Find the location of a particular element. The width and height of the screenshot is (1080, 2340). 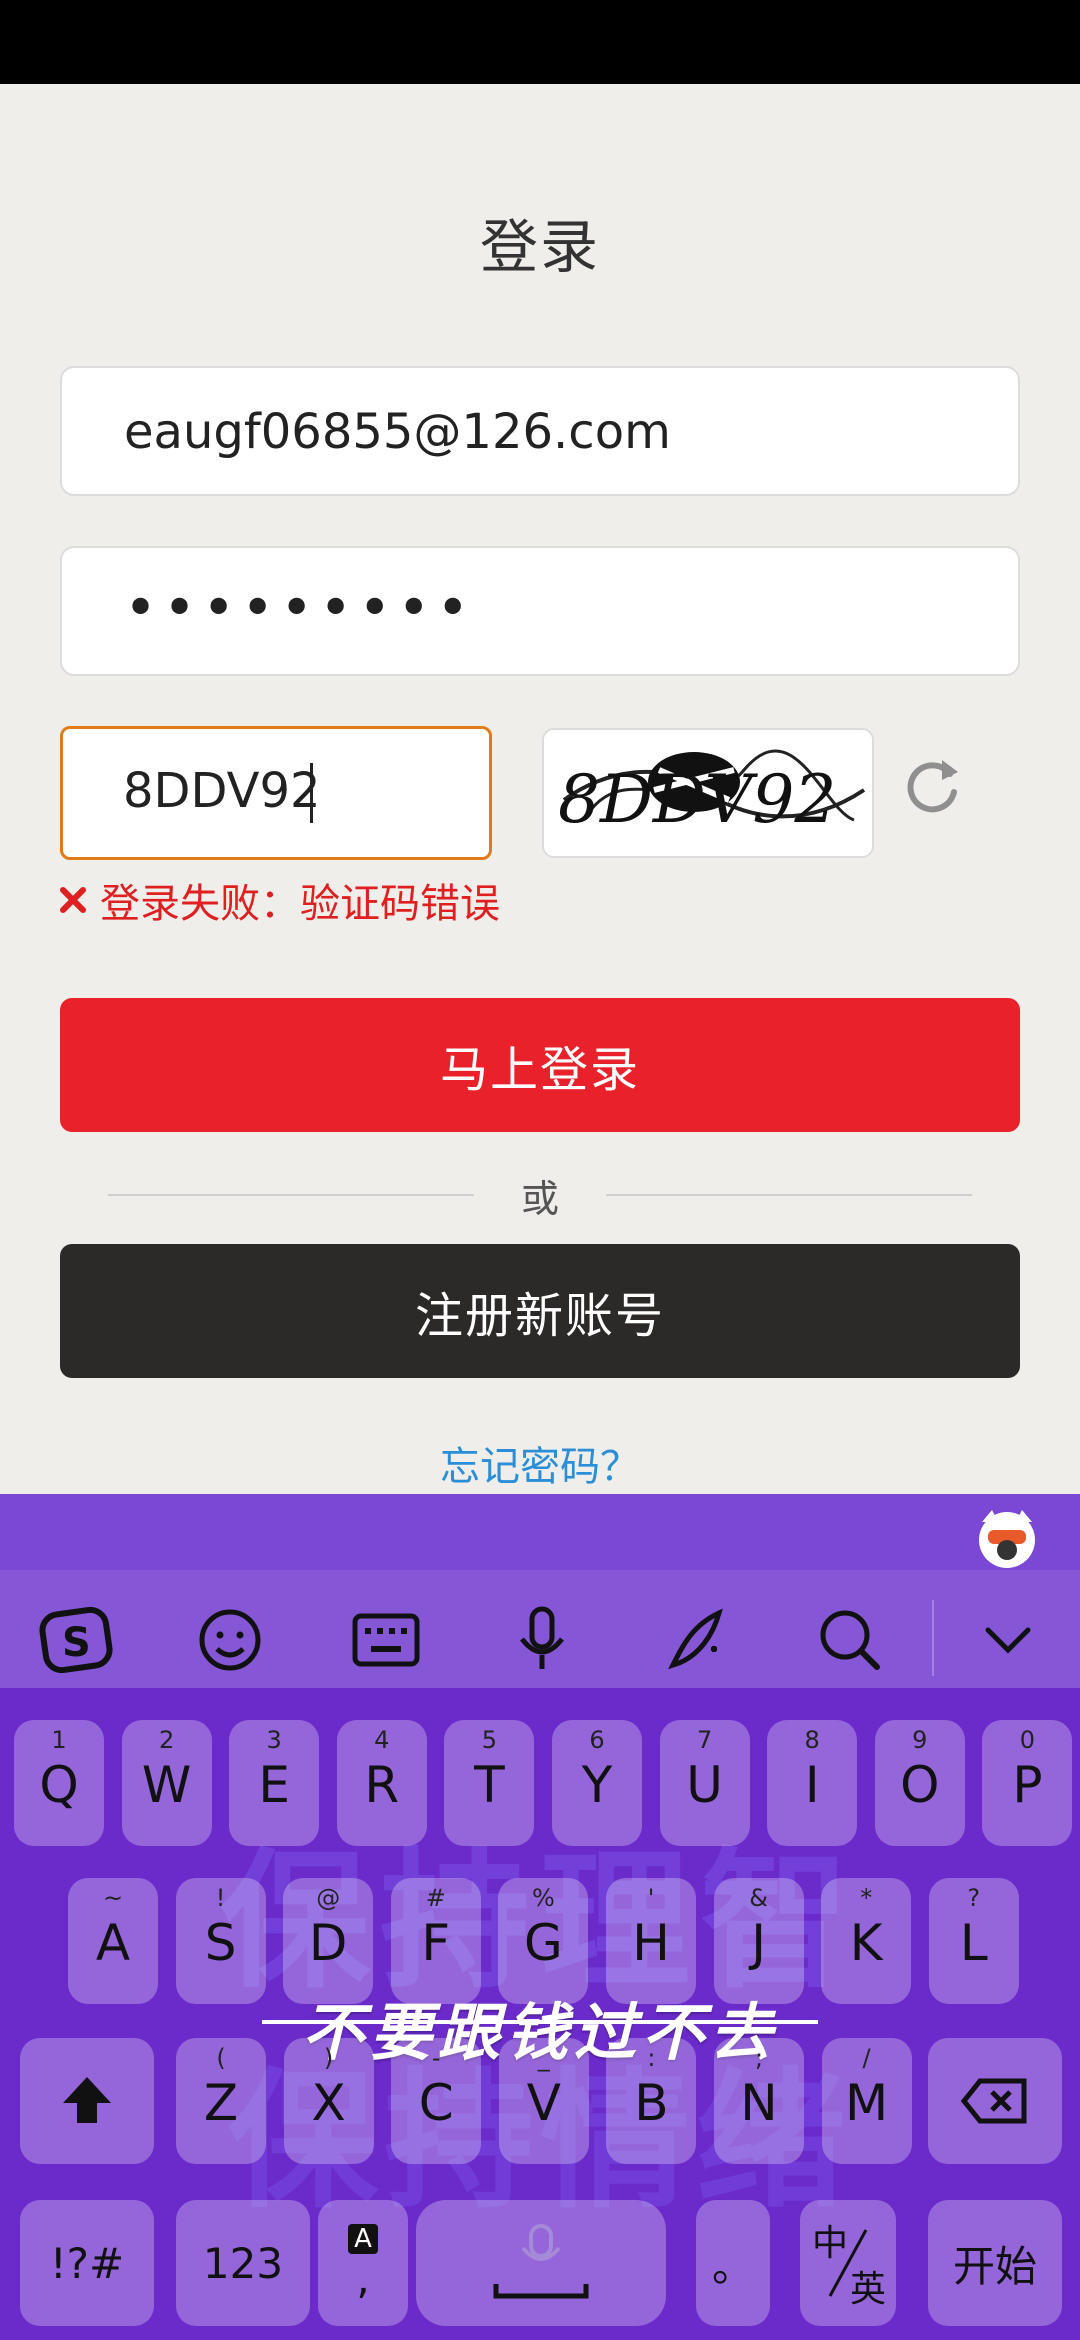

key-v: _ V is located at coordinates (543, 2101).